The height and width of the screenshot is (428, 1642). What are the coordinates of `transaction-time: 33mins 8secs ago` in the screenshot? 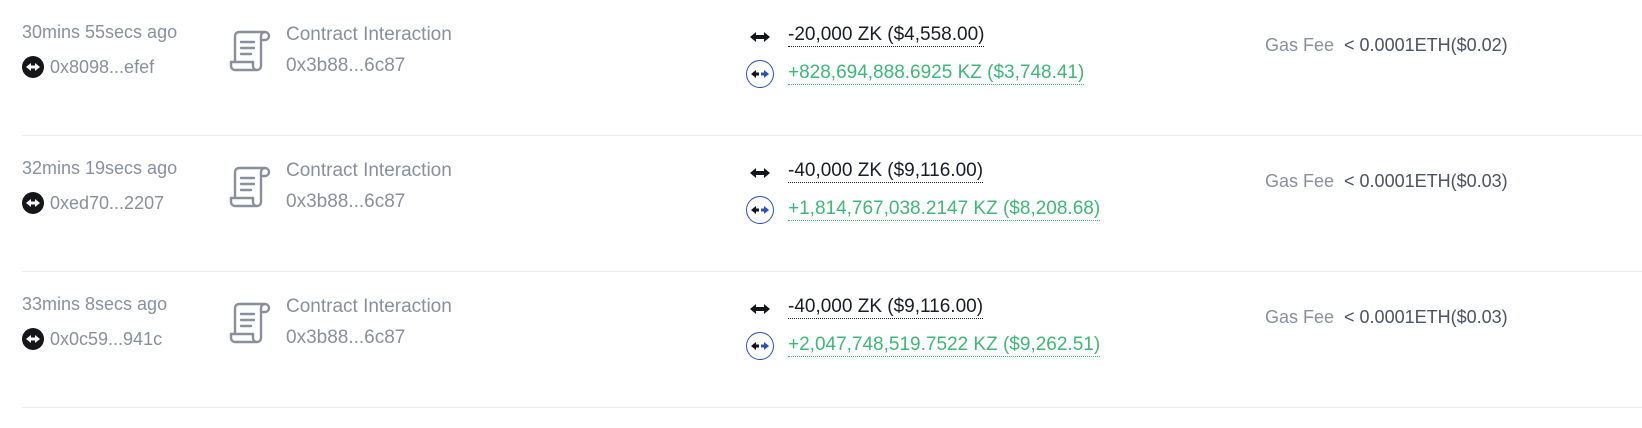 It's located at (95, 304).